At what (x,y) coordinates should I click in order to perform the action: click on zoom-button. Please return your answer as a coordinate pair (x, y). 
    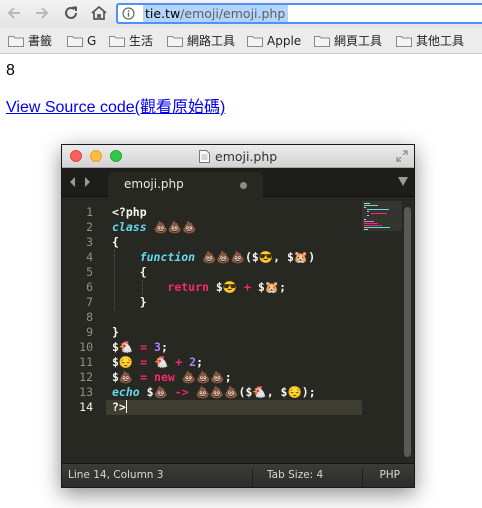
    Looking at the image, I should click on (116, 156).